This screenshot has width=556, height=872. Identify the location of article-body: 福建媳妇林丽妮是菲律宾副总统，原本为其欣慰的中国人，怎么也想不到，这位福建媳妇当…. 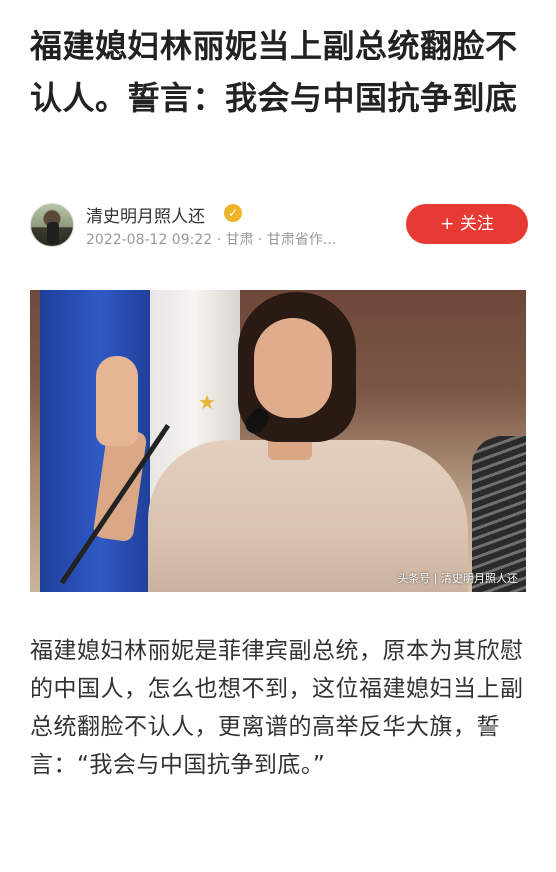
(277, 708).